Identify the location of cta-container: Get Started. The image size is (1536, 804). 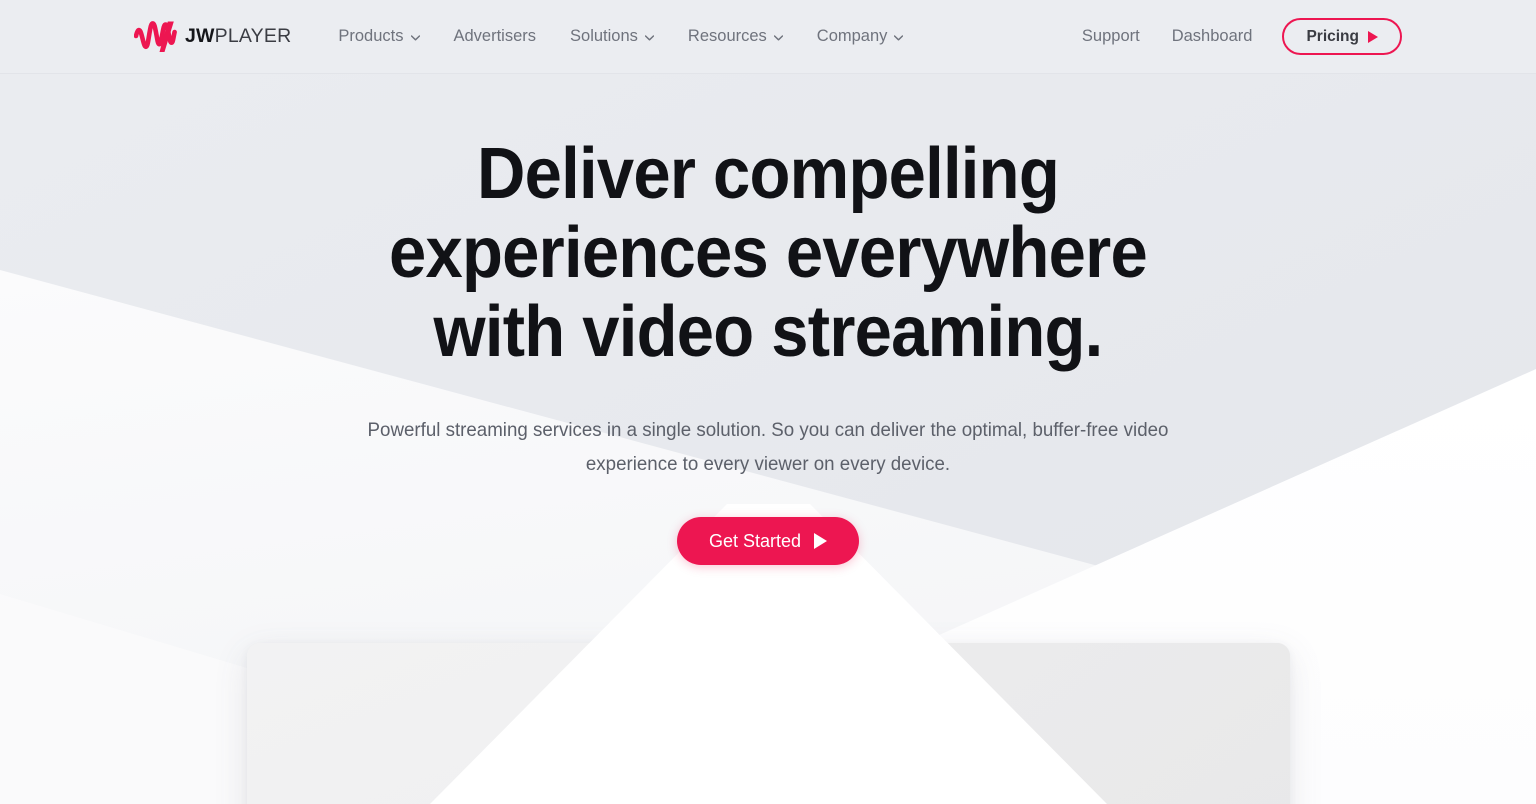
(768, 541).